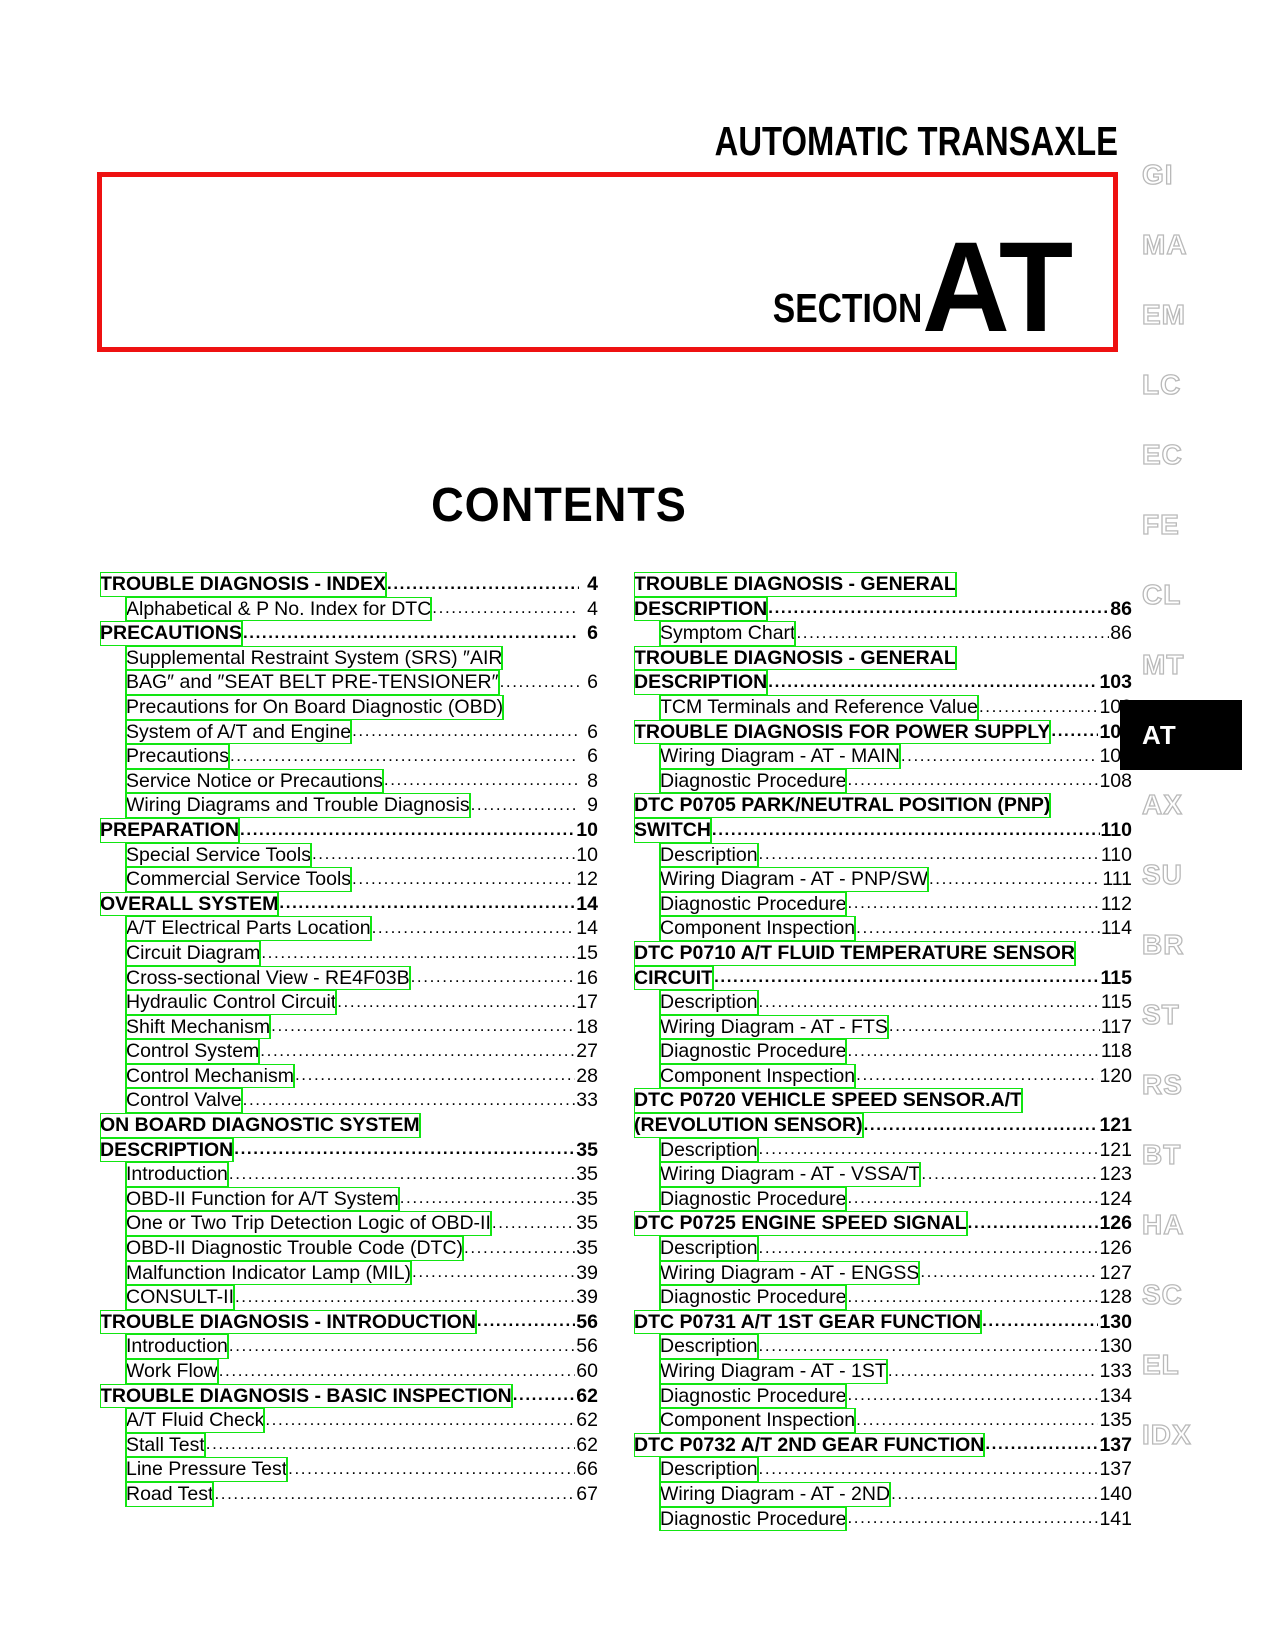 Image resolution: width=1275 pixels, height=1651 pixels. I want to click on toc-page-number: 16, so click(587, 977).